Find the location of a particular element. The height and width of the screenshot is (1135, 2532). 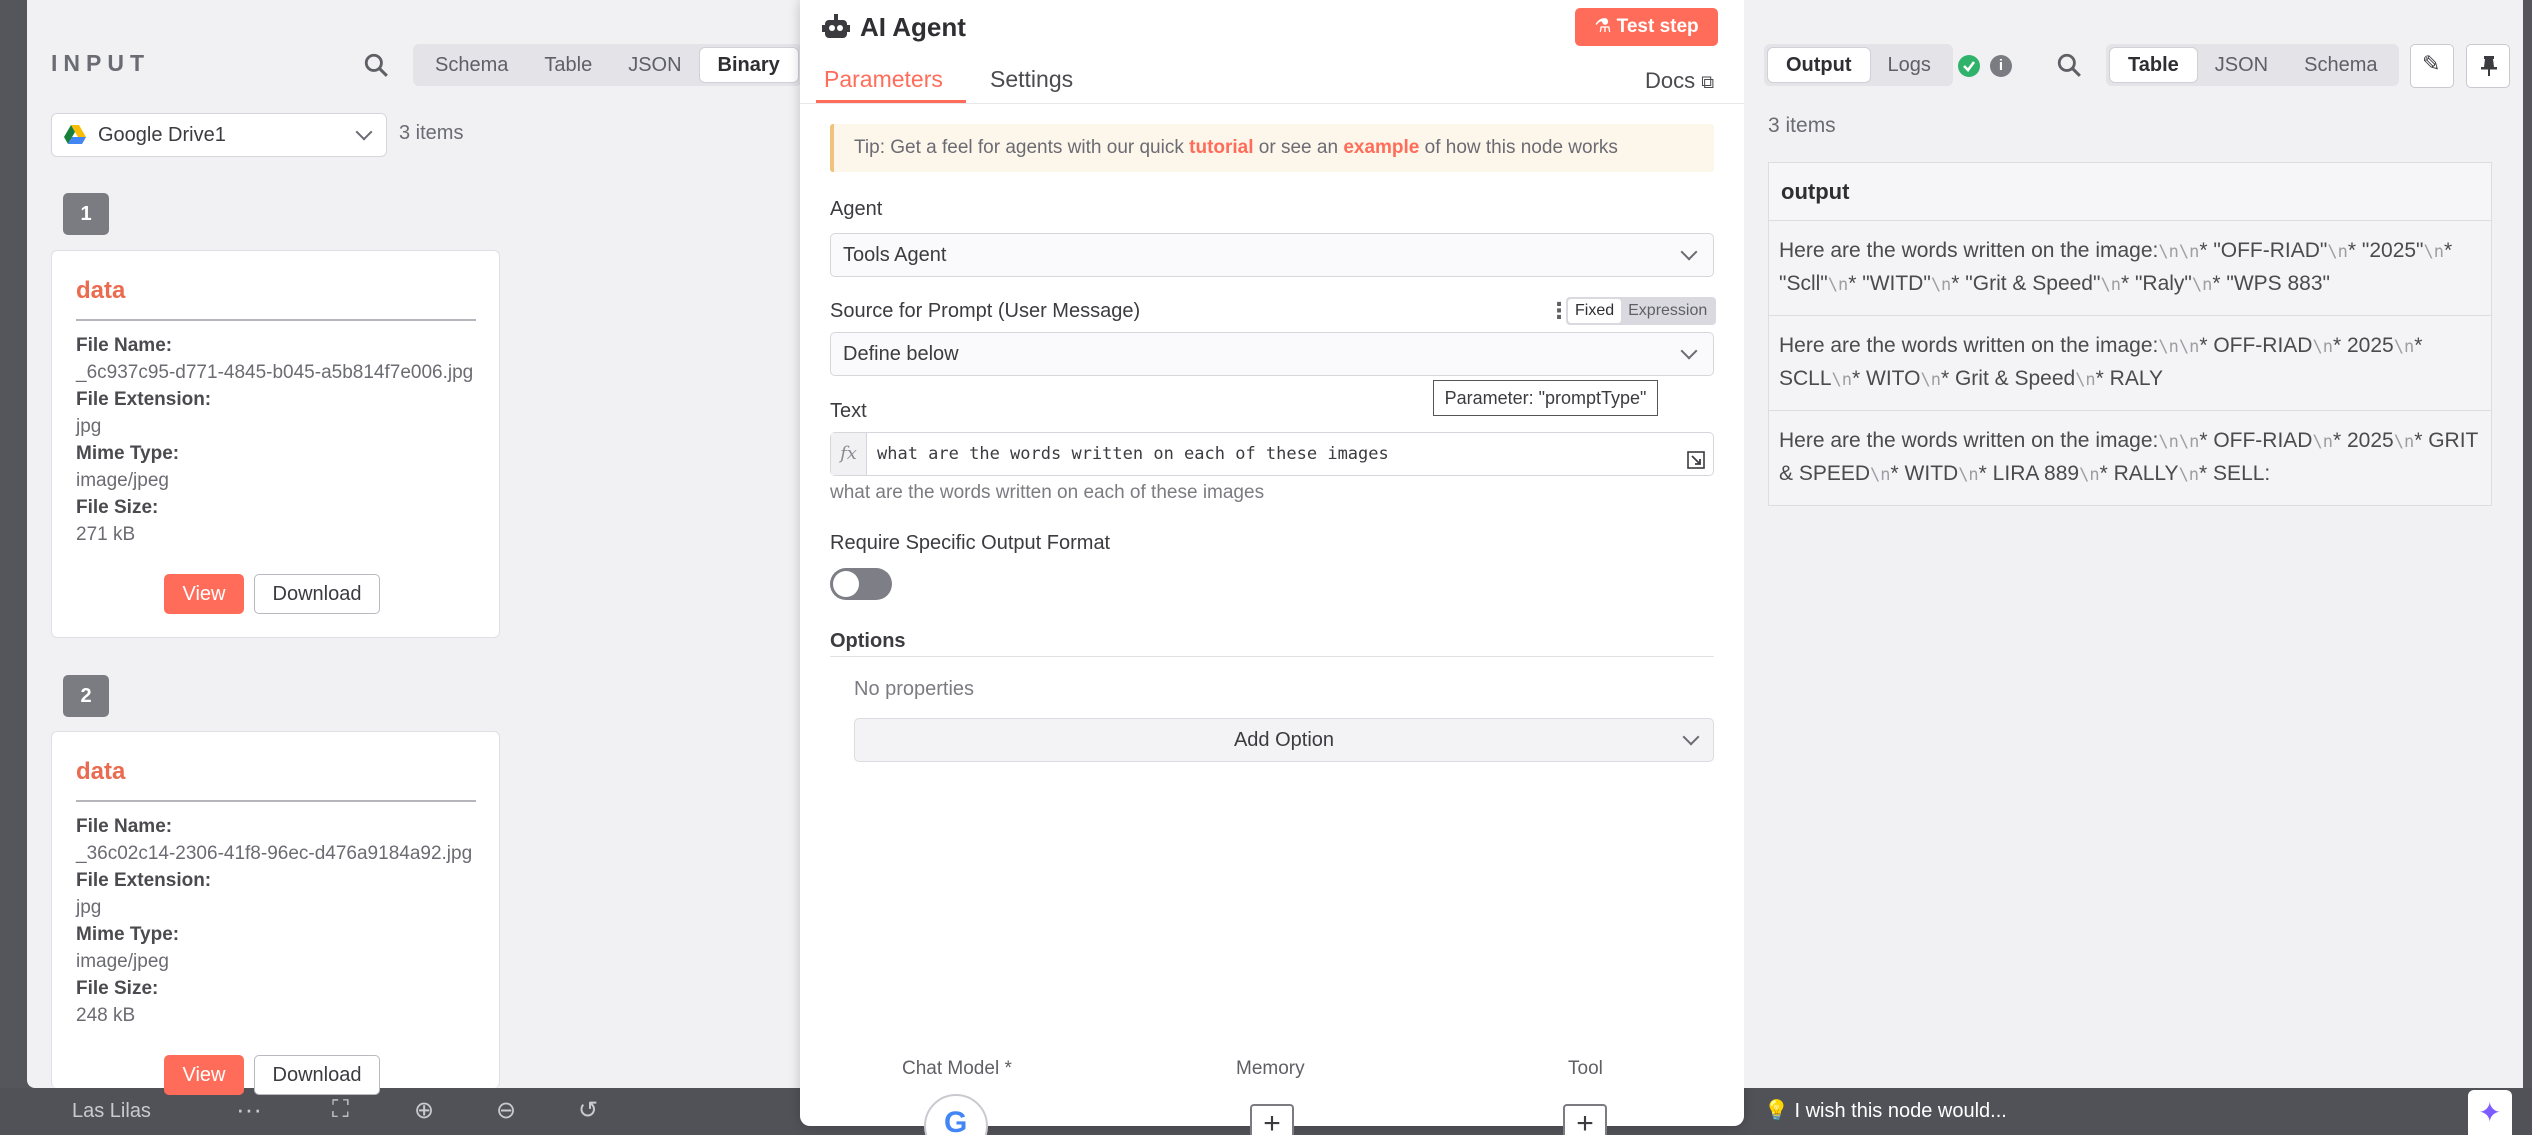

memory-label: Memory is located at coordinates (1270, 1068).